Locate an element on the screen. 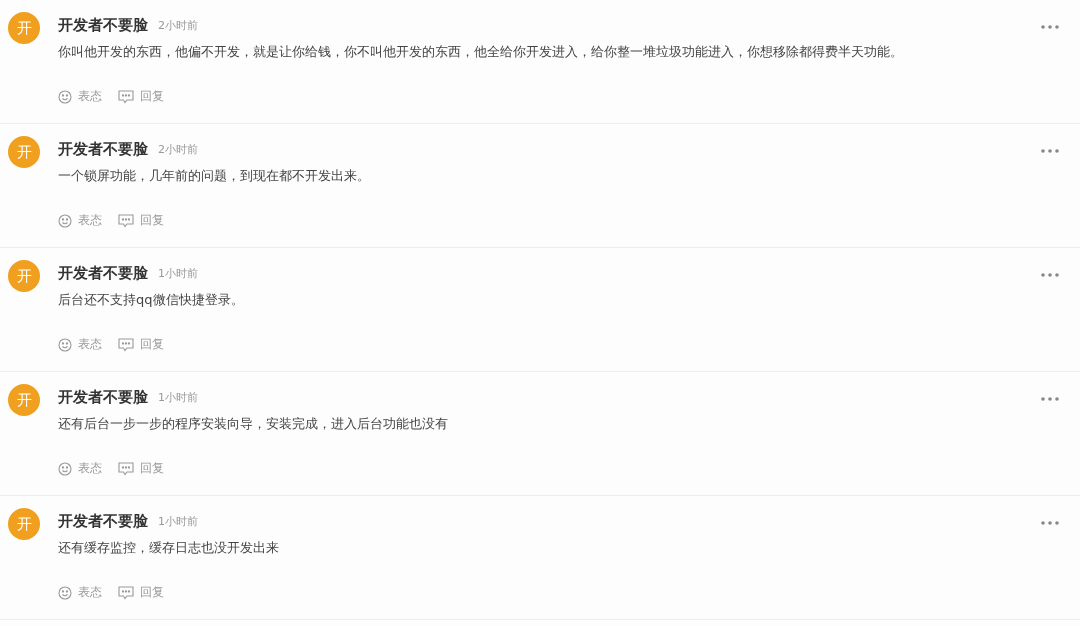  comment-text: 还有后台一步一步的程序安装向导，安装完成，进入后台功能也没有 is located at coordinates (253, 424).